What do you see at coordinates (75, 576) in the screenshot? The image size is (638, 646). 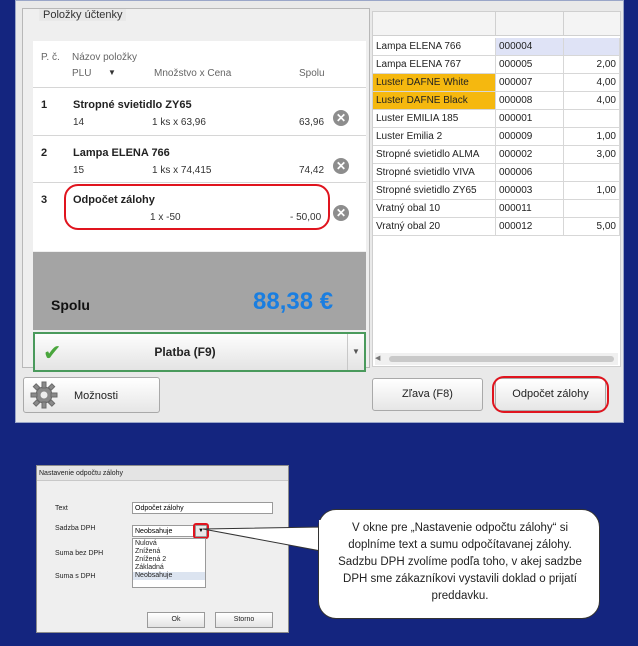 I see `gross-amount-label: Suma s DPH` at bounding box center [75, 576].